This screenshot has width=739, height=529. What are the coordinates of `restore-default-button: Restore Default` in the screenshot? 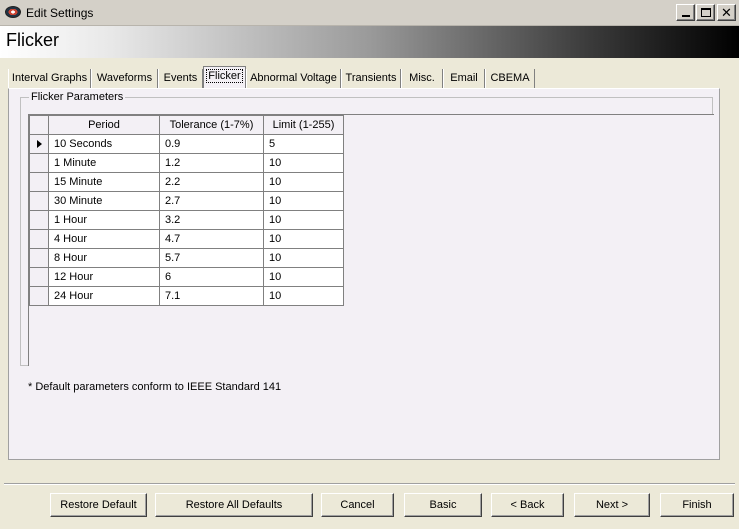 It's located at (98, 505).